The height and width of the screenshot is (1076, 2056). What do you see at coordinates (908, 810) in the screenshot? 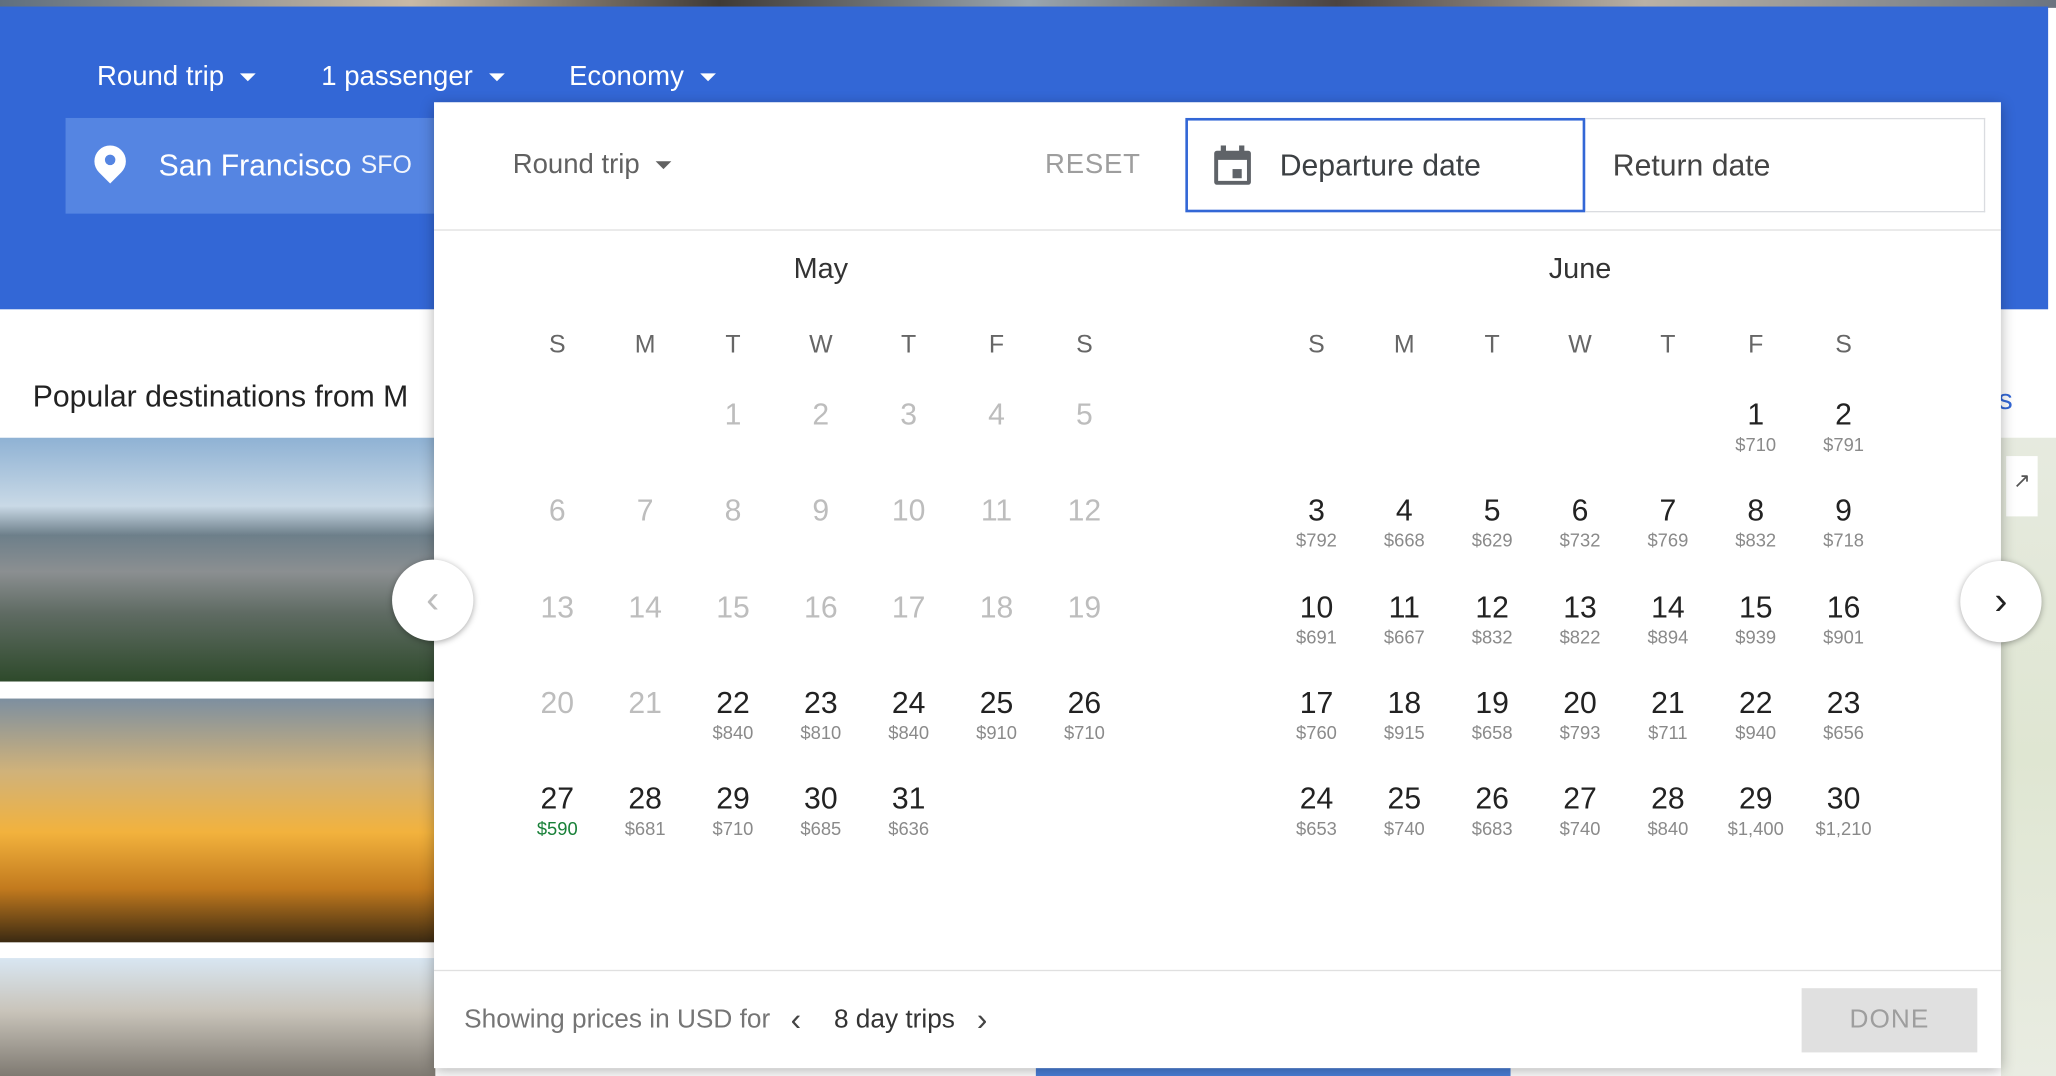
I see `calendar-day: 31 $636` at bounding box center [908, 810].